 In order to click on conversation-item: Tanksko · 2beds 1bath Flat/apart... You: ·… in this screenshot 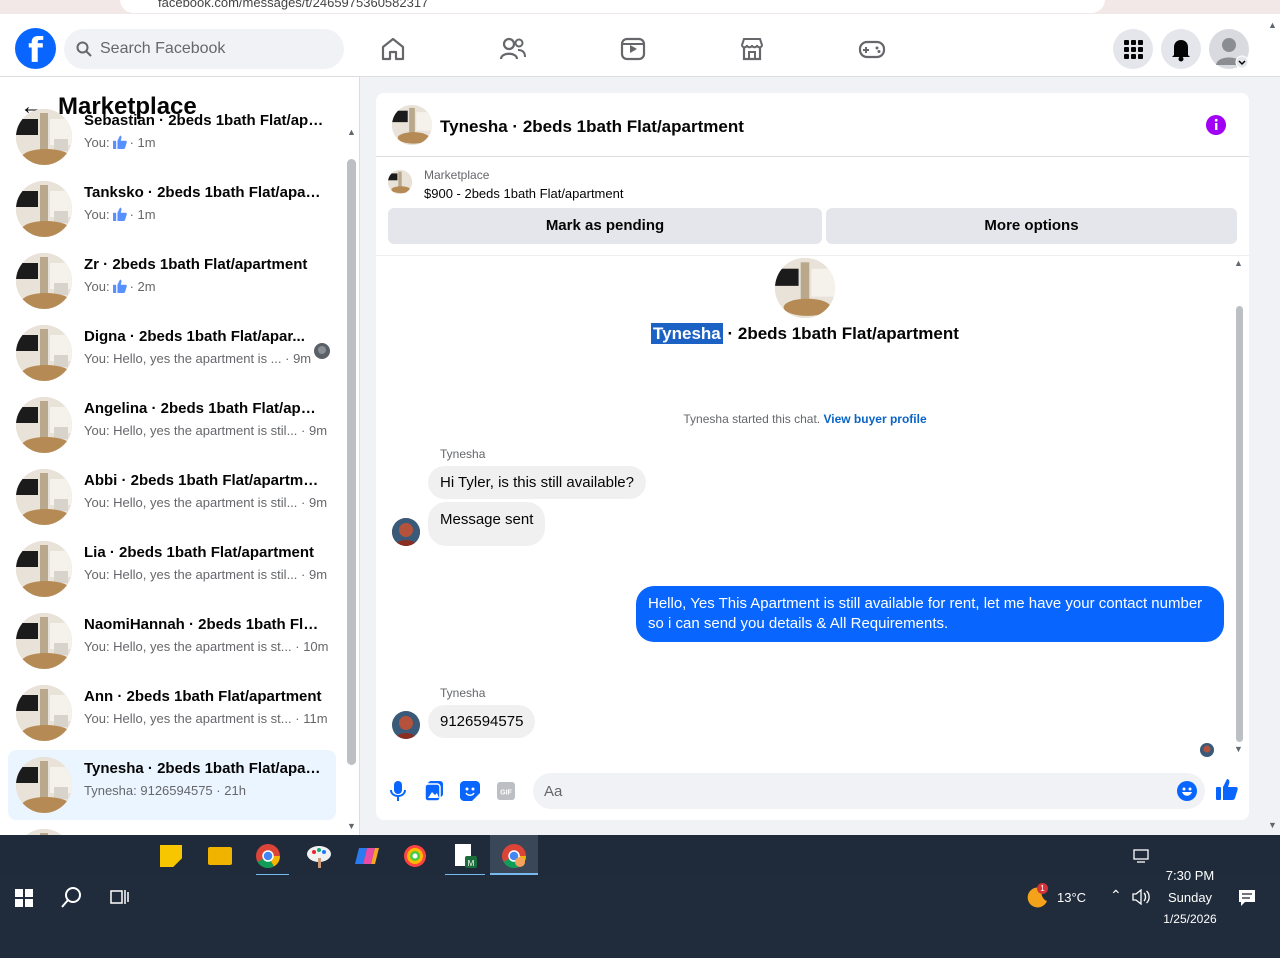, I will do `click(172, 209)`.